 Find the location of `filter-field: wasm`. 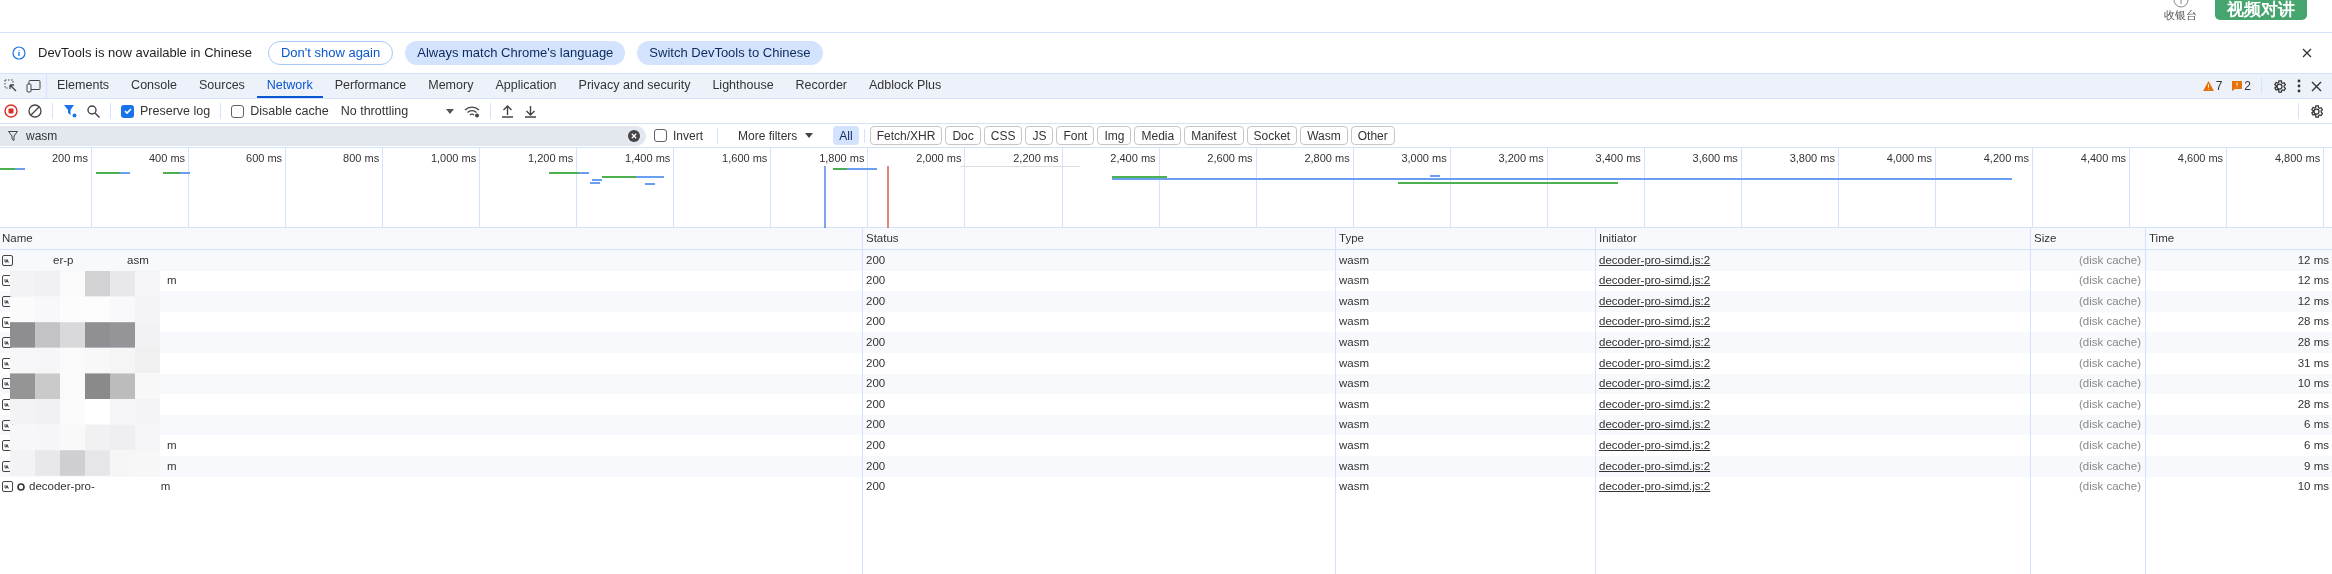

filter-field: wasm is located at coordinates (323, 135).